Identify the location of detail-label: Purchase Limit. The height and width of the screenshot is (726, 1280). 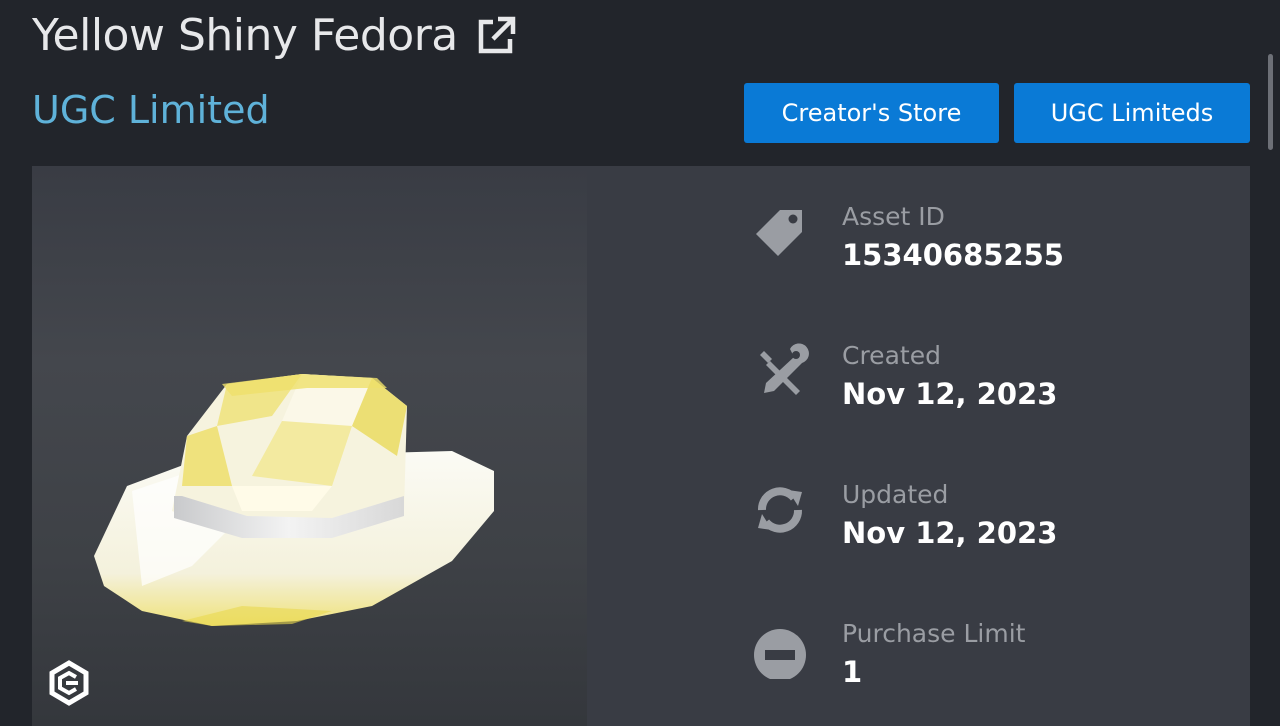
(934, 633).